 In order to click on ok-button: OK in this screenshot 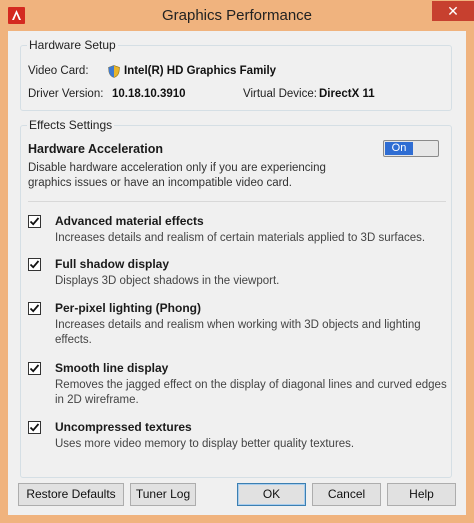, I will do `click(271, 494)`.